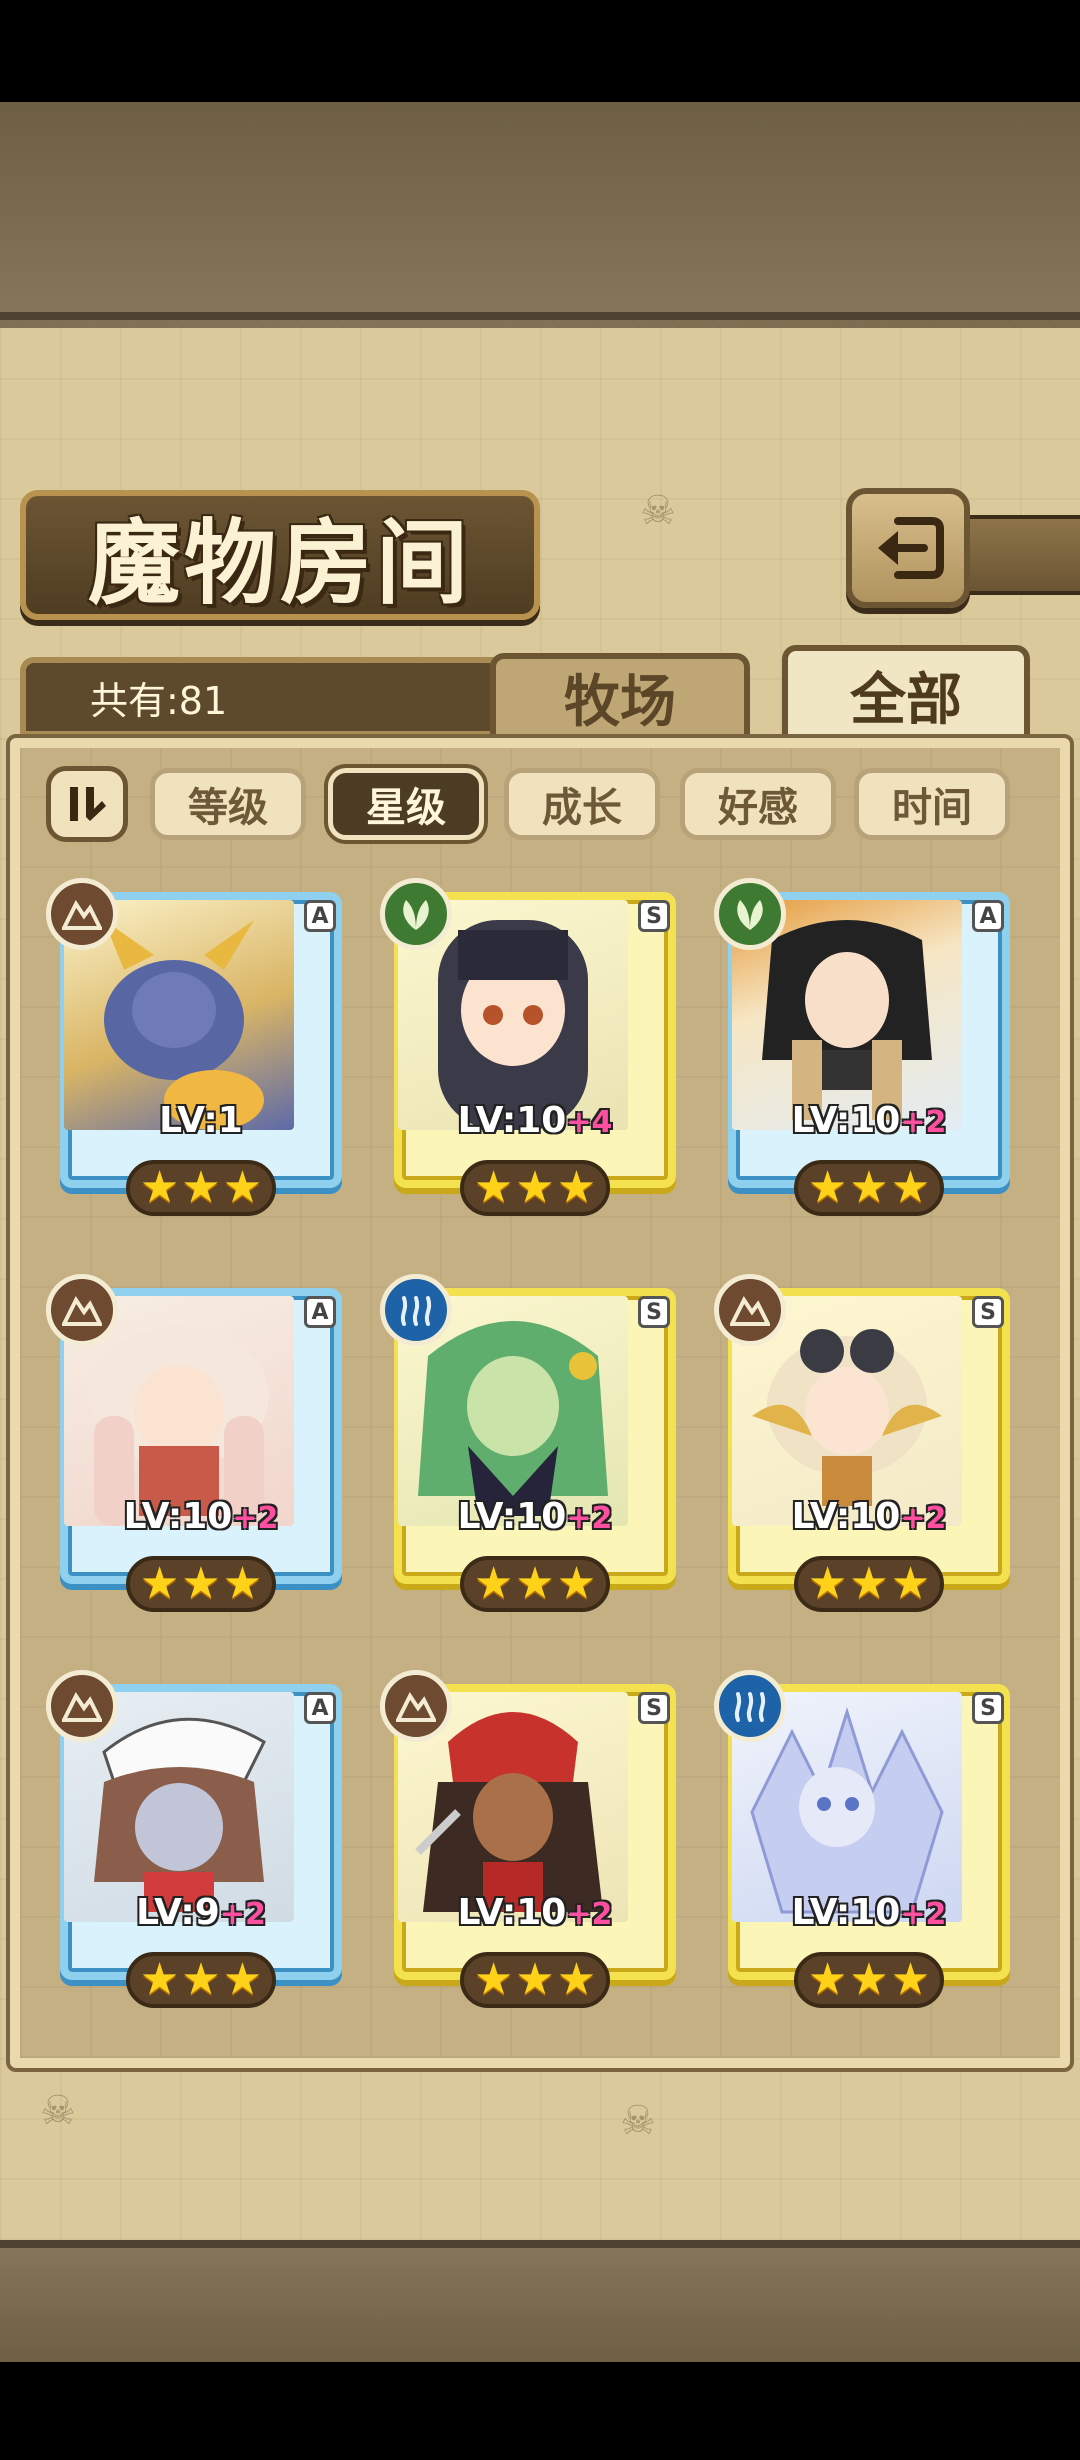 The height and width of the screenshot is (2460, 1080). I want to click on sort-button-stars-label: 星级, so click(406, 808).